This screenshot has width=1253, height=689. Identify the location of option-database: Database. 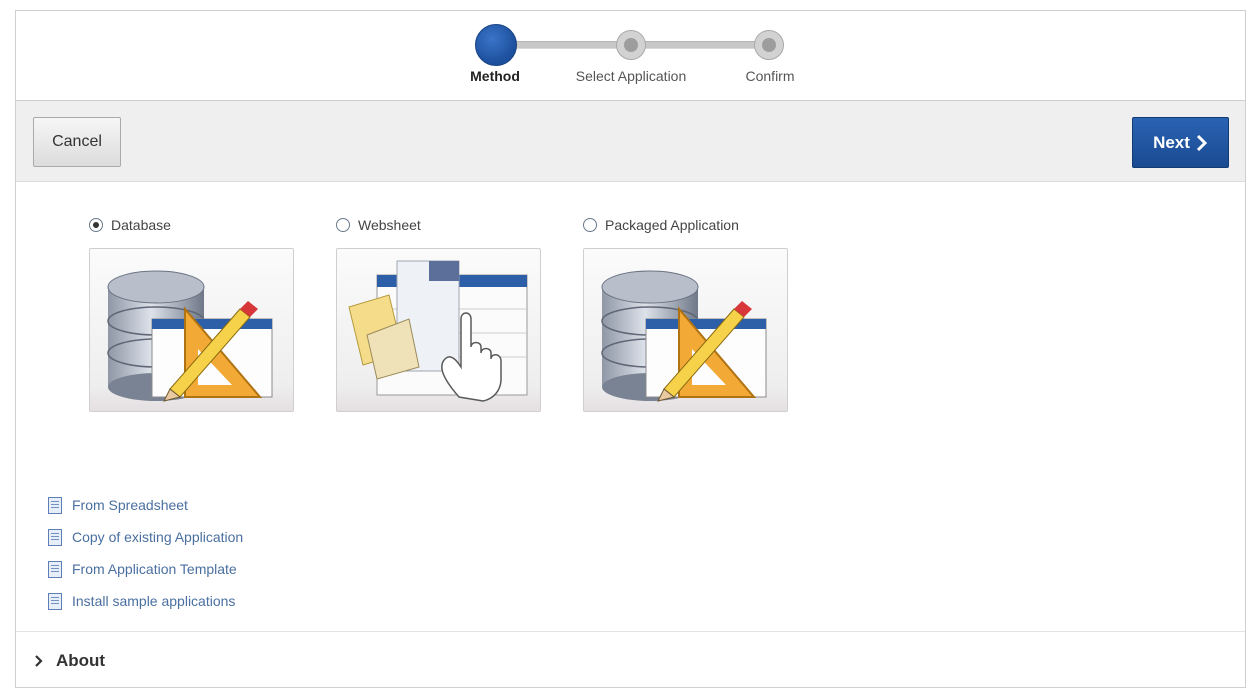
(191, 314).